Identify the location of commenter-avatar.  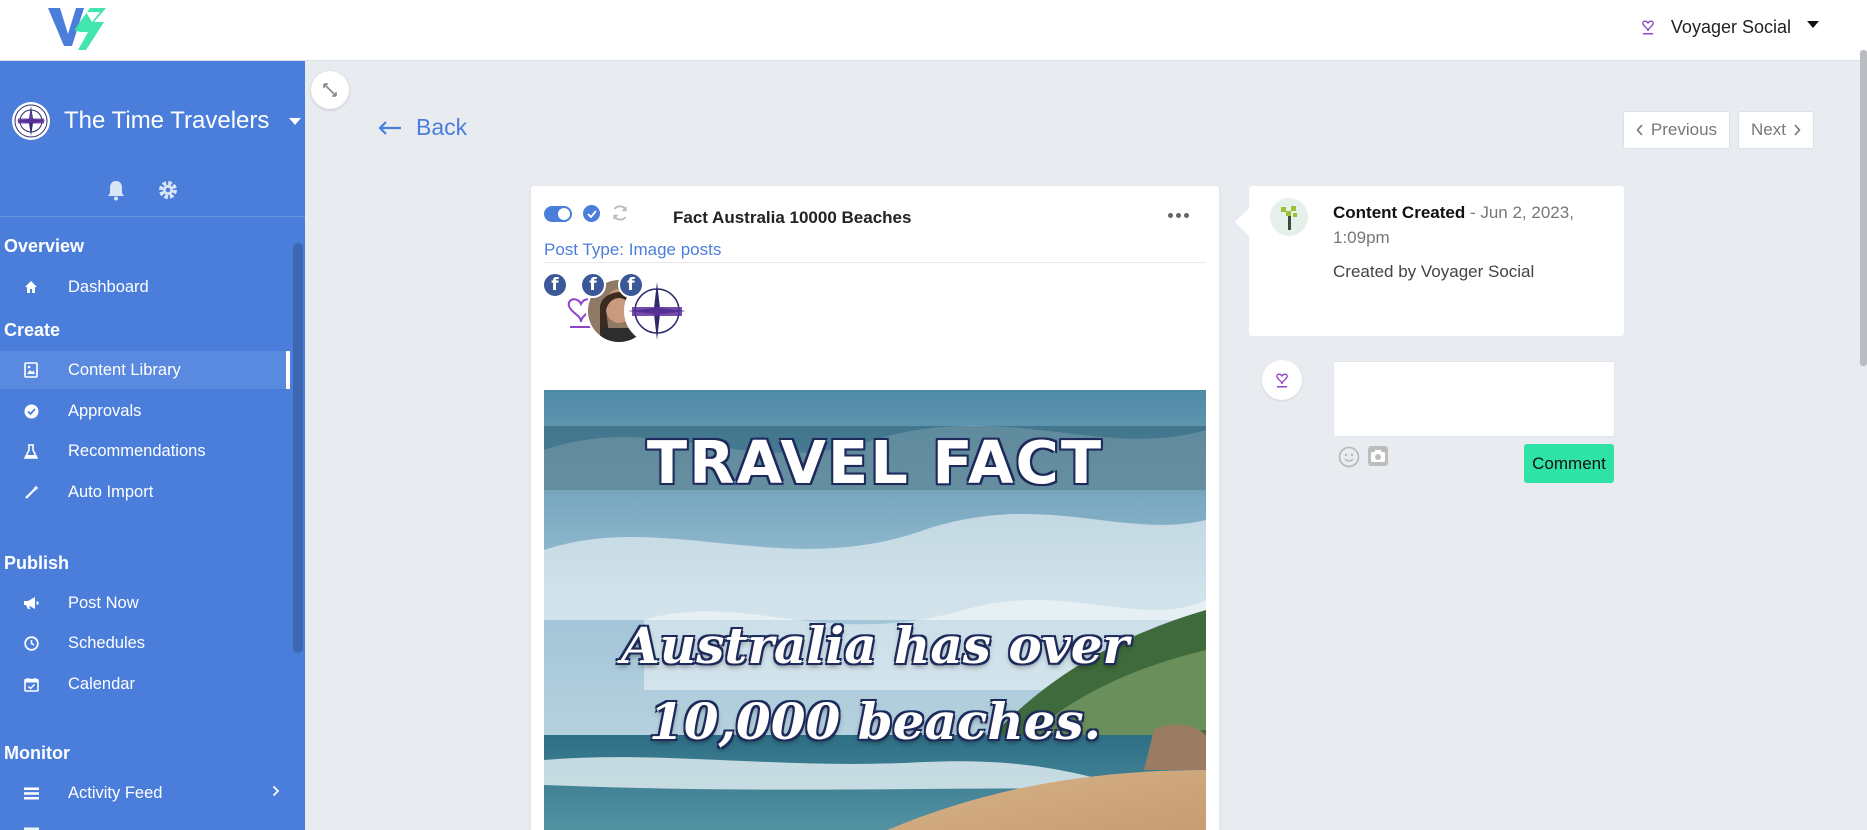
(1282, 380).